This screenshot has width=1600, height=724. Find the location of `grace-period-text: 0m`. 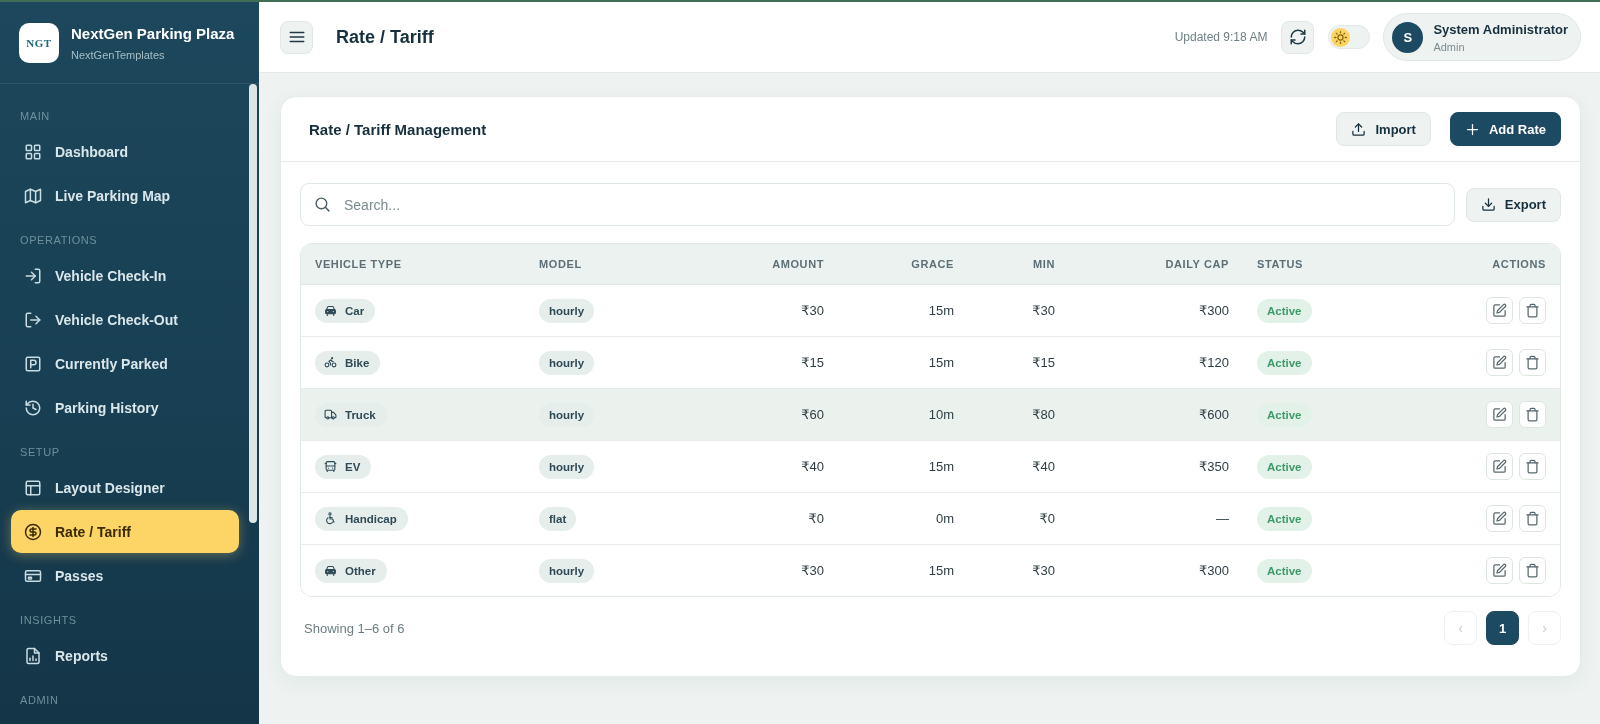

grace-period-text: 0m is located at coordinates (944, 518).